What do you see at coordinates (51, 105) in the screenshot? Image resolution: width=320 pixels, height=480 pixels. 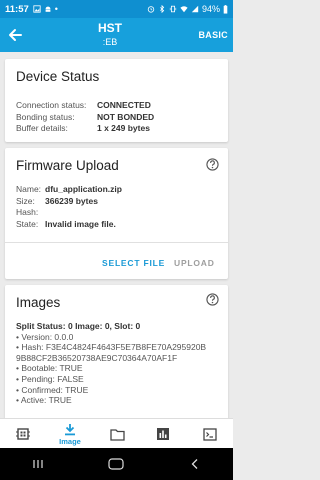 I see `connection-status-label: Connection status:` at bounding box center [51, 105].